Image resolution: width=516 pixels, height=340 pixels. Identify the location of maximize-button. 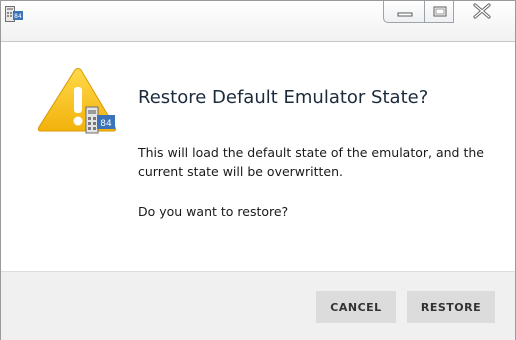
(439, 12).